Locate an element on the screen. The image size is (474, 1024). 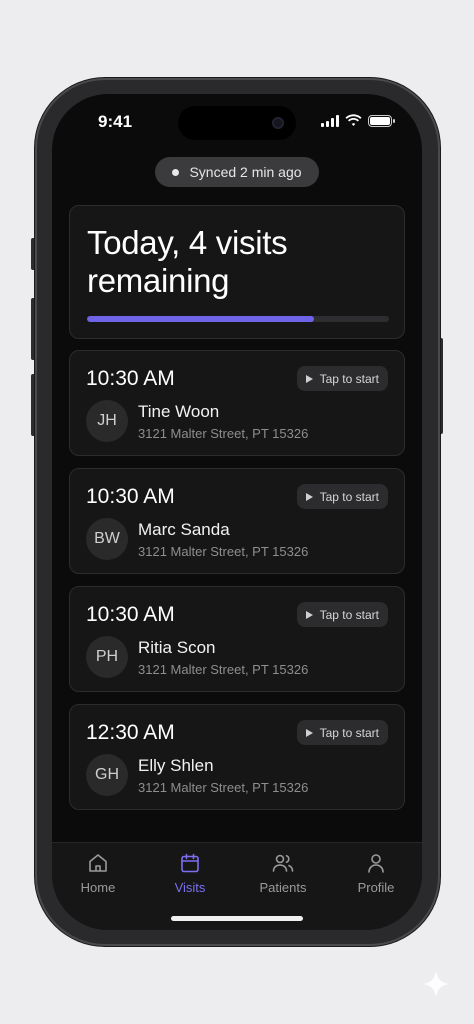
visit-time: 12:30 AM is located at coordinates (130, 732).